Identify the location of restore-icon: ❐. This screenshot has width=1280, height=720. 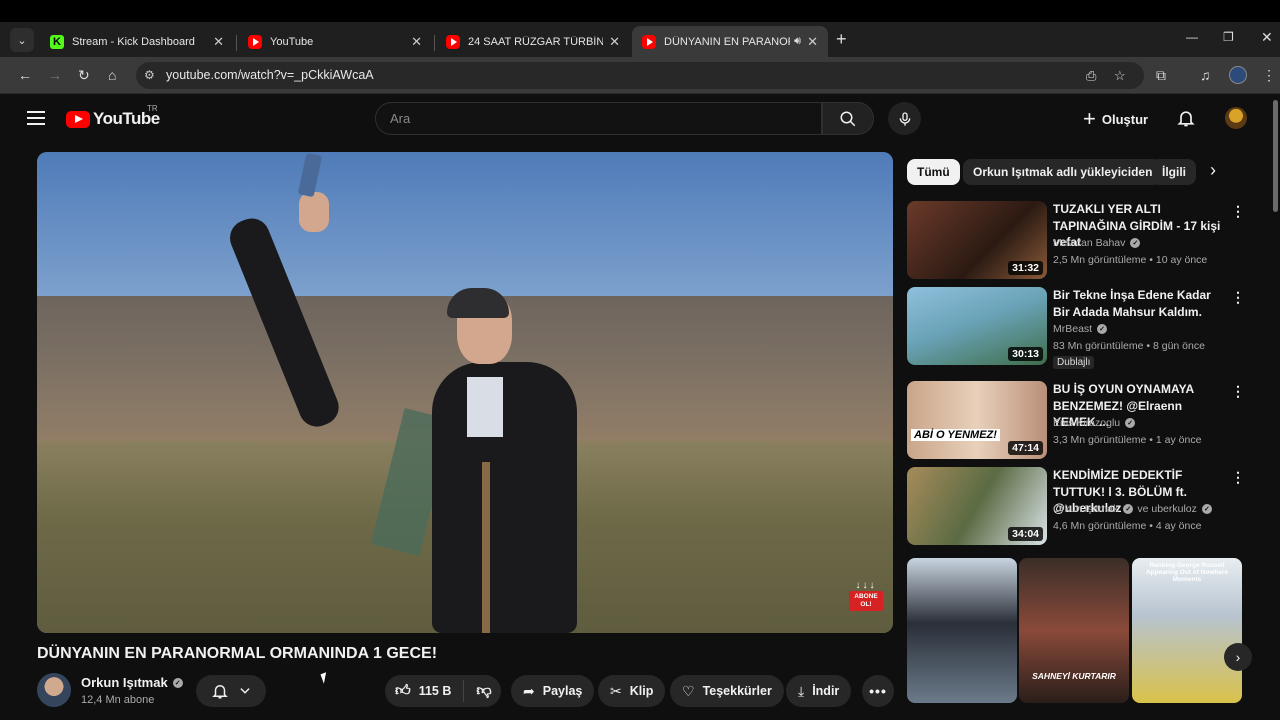
(1228, 37).